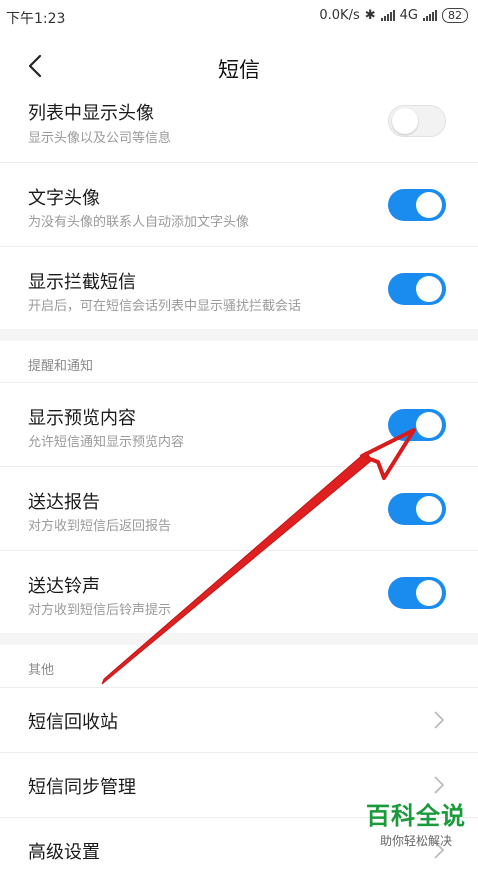  I want to click on annotation-arrow-head, so click(388, 454).